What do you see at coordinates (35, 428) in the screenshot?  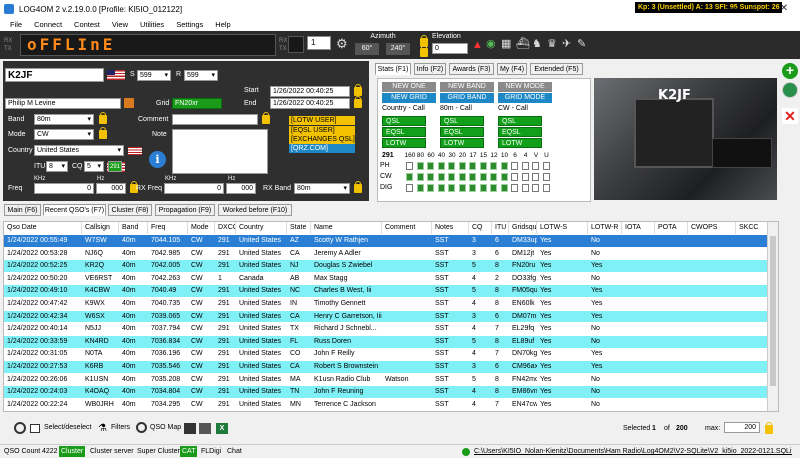 I see `select-icon` at bounding box center [35, 428].